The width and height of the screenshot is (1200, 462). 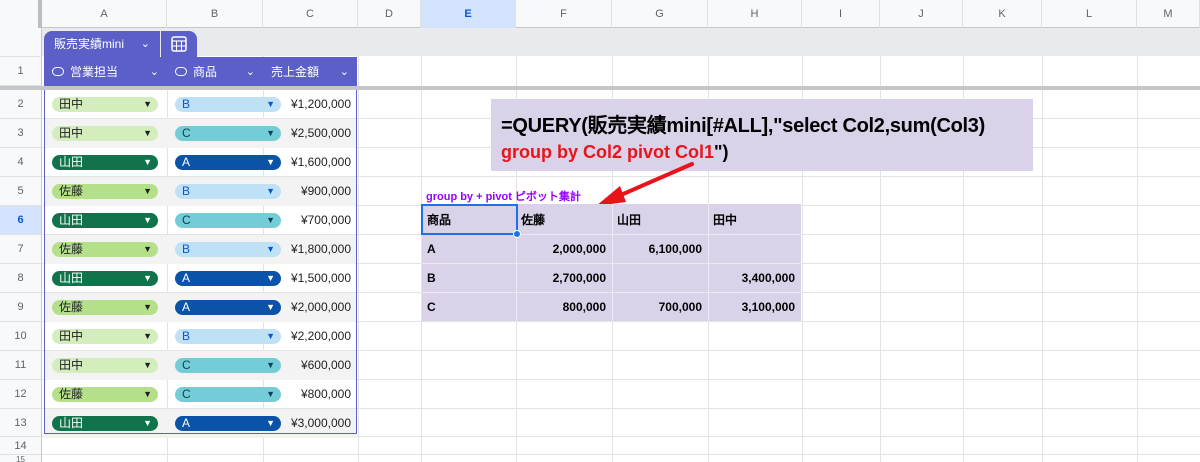 What do you see at coordinates (21, 307) in the screenshot?
I see `row-header-9: 9` at bounding box center [21, 307].